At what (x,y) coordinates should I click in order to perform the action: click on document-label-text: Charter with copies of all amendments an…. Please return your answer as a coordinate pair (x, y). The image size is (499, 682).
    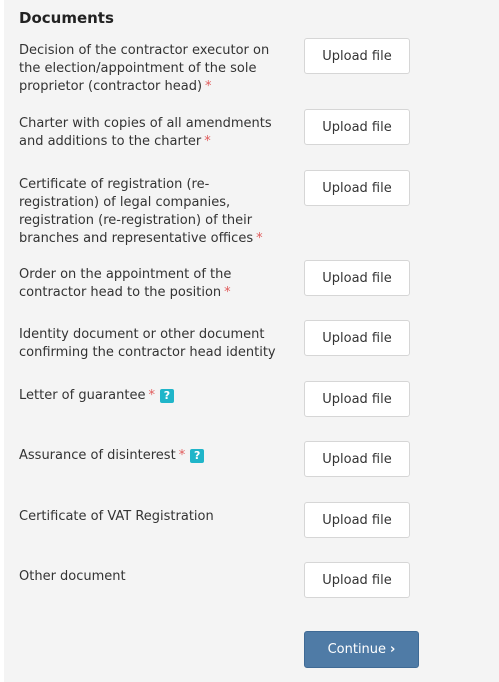
    Looking at the image, I should click on (145, 132).